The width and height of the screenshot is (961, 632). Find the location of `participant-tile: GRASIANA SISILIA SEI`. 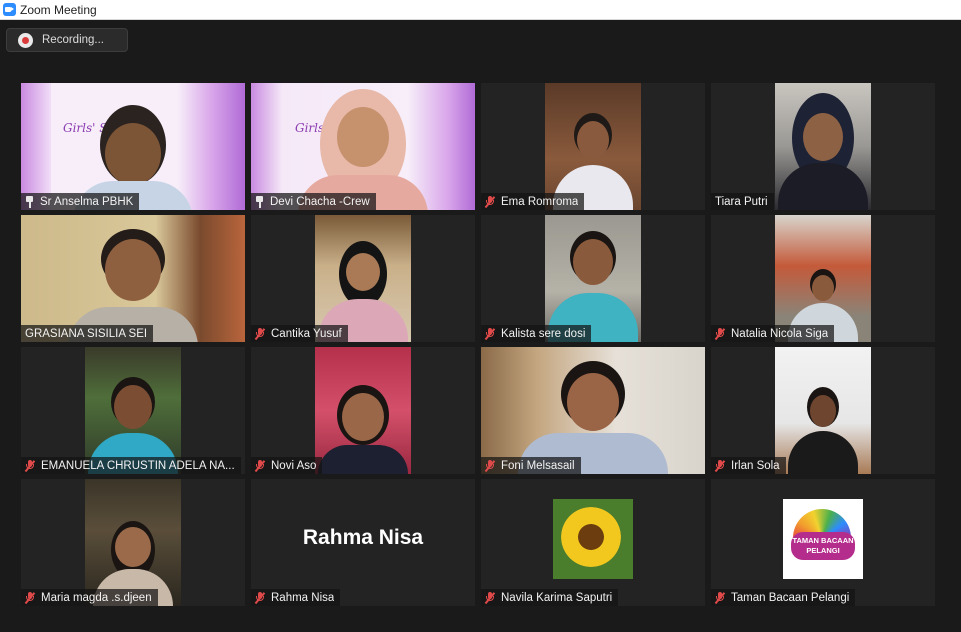

participant-tile: GRASIANA SISILIA SEI is located at coordinates (133, 278).